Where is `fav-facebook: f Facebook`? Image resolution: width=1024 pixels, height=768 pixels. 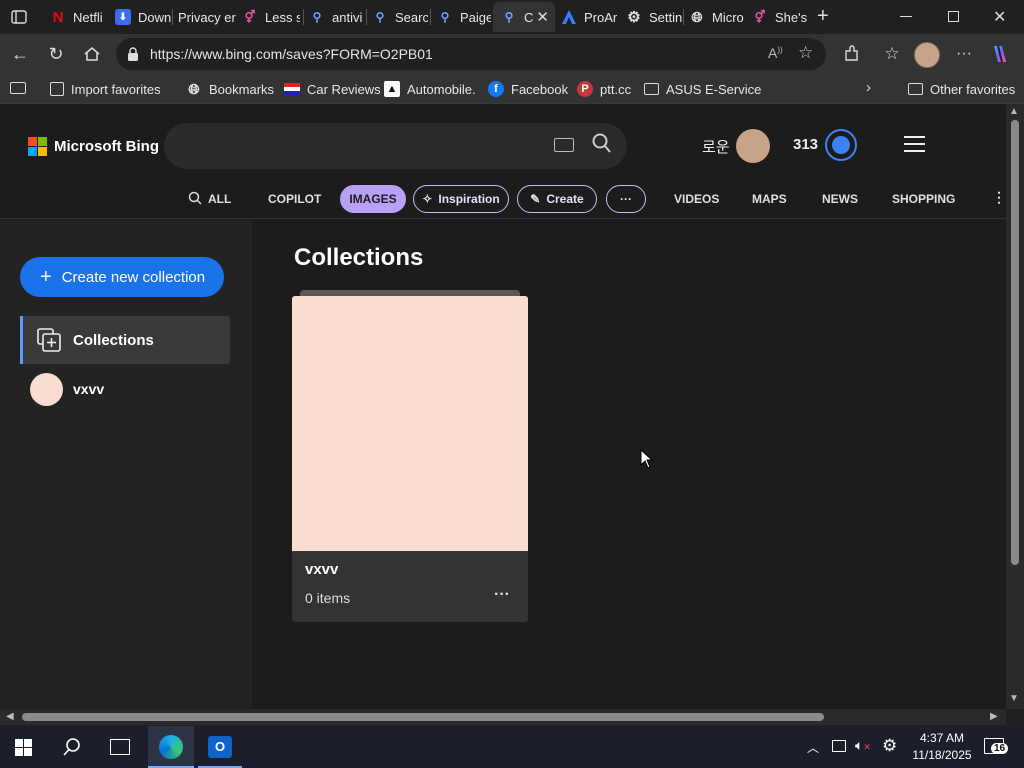 fav-facebook: f Facebook is located at coordinates (528, 89).